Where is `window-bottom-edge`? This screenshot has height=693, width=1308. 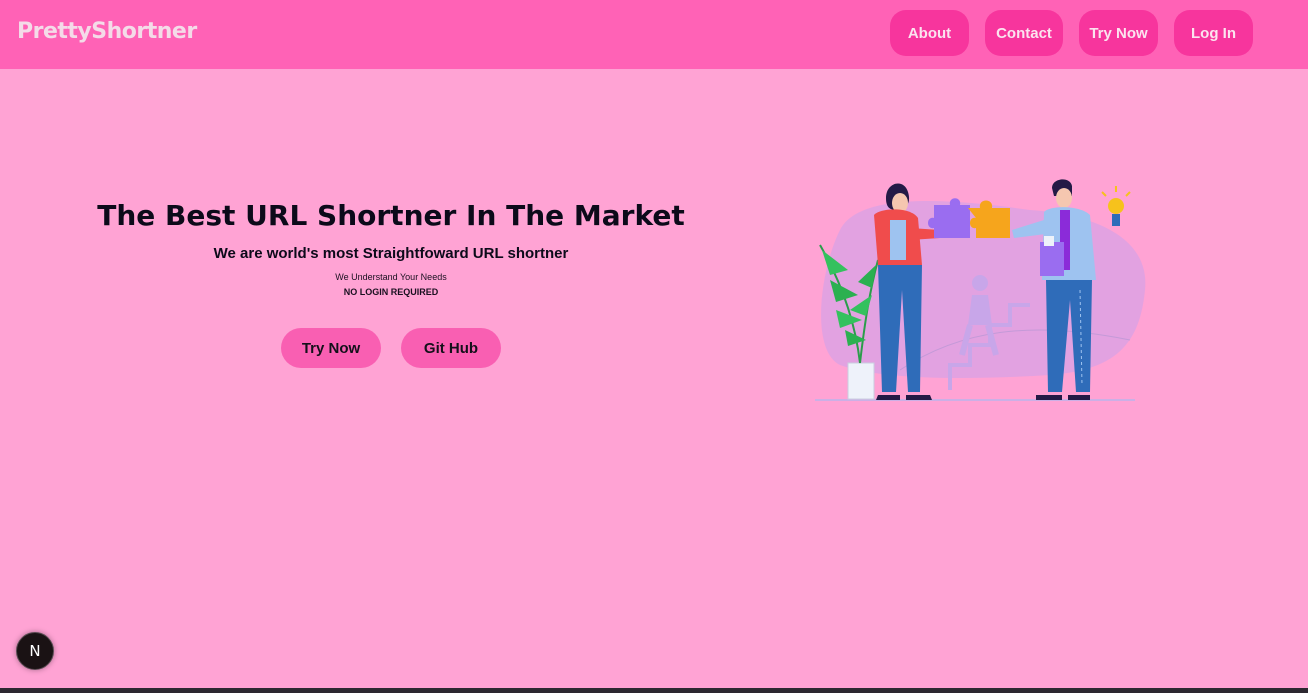
window-bottom-edge is located at coordinates (654, 690).